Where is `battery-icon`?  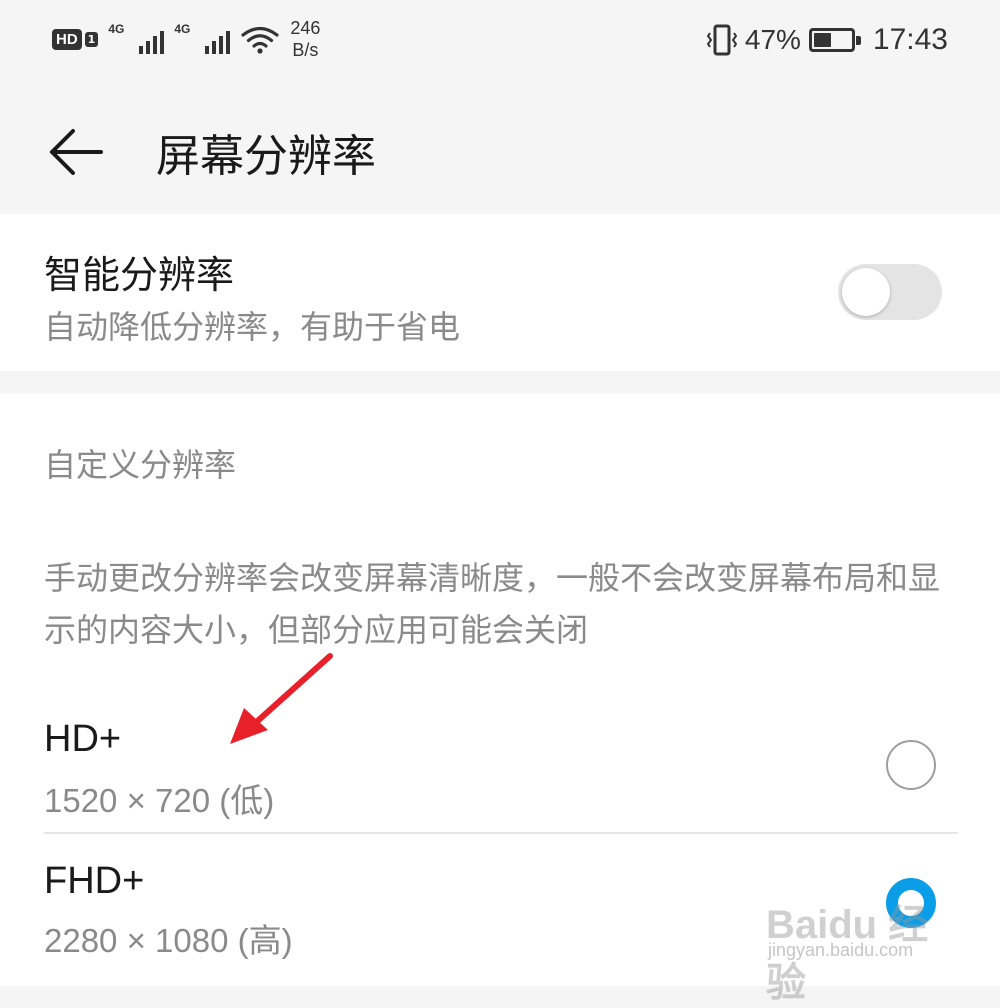
battery-icon is located at coordinates (834, 40).